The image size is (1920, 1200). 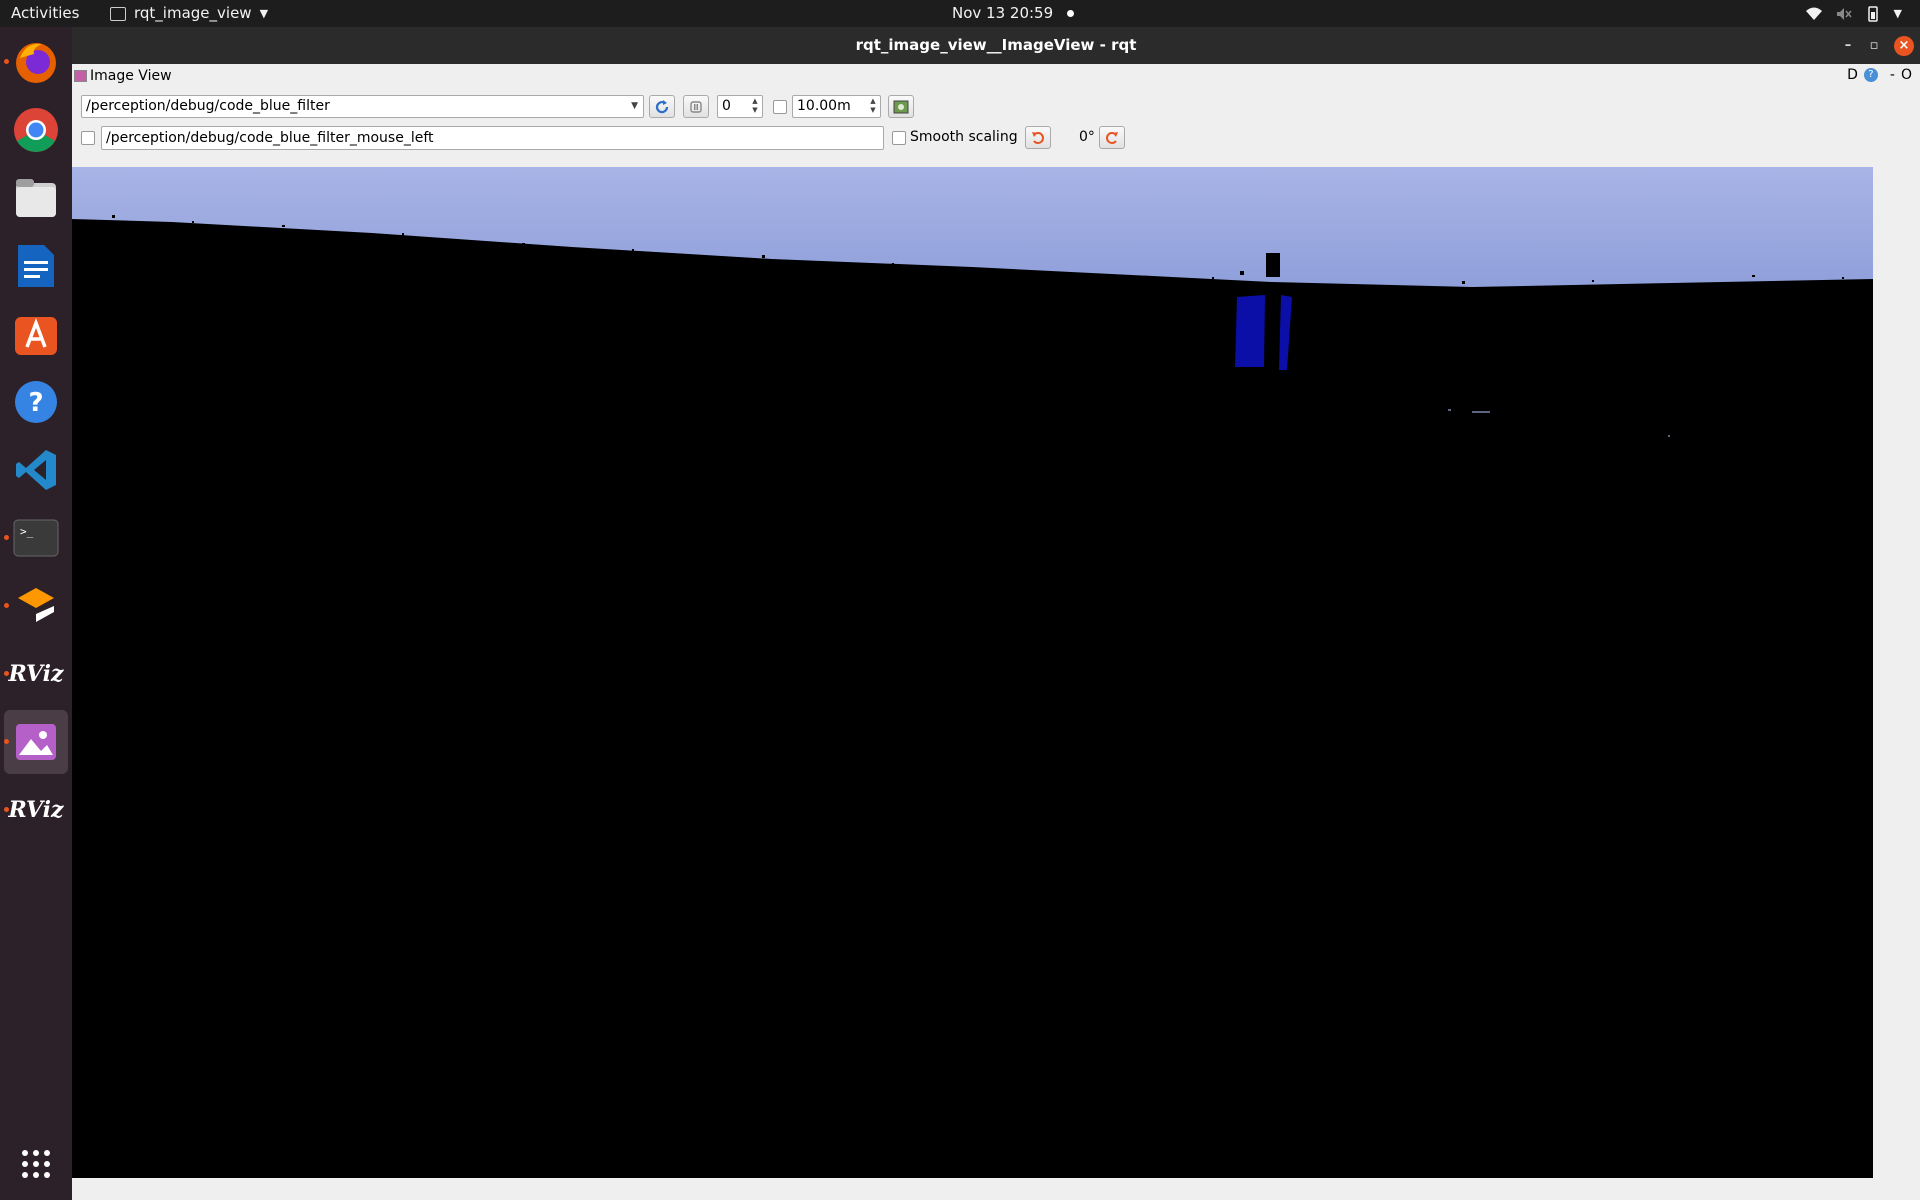 I want to click on wifi-icon, so click(x=1813, y=13).